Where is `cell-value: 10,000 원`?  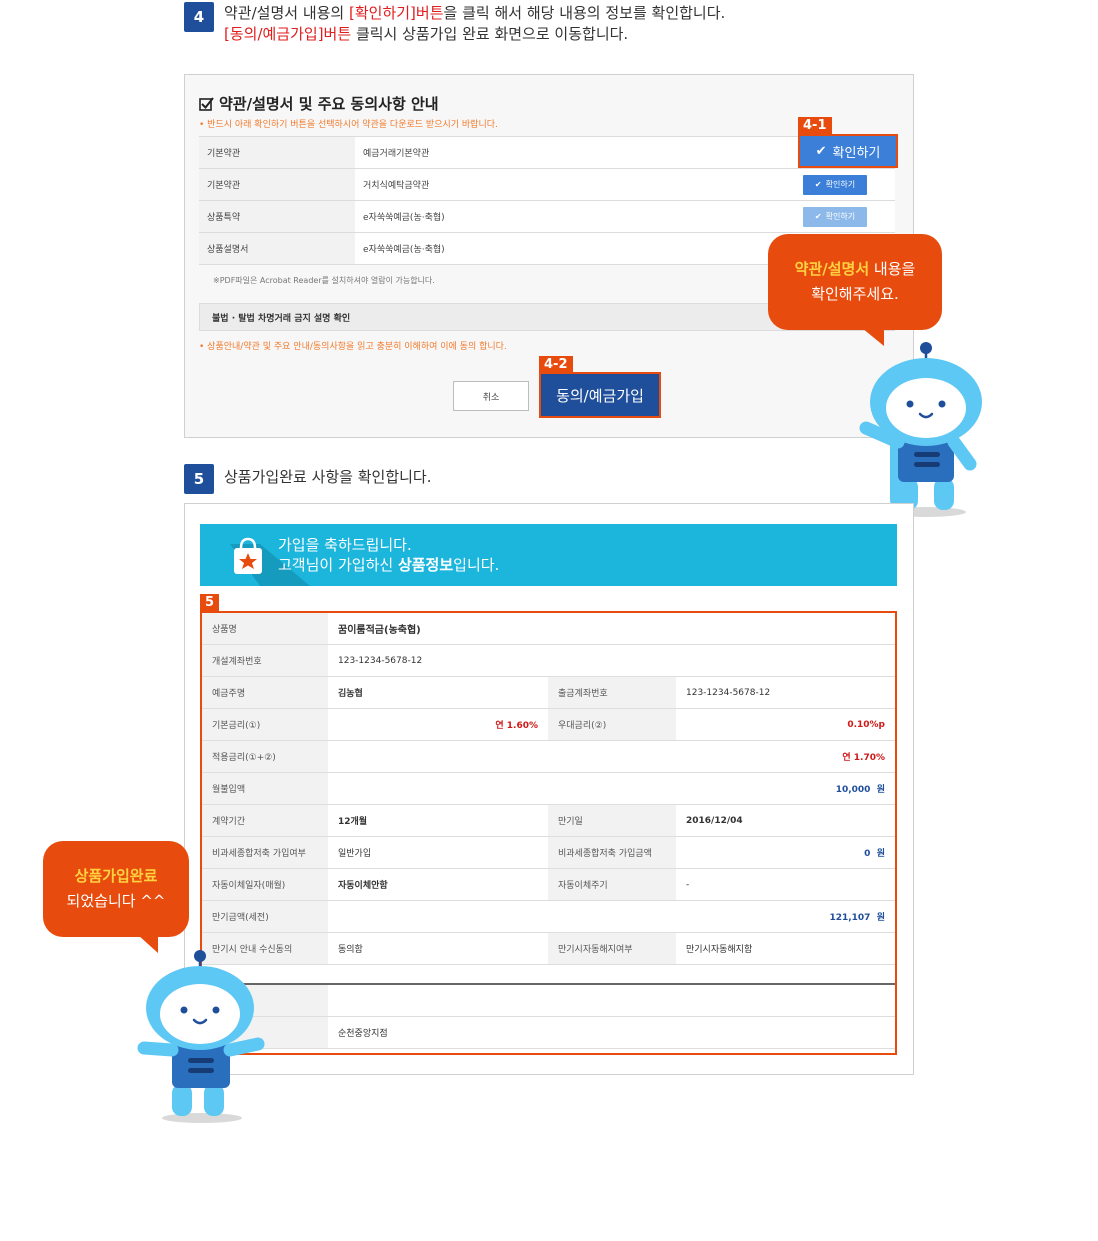 cell-value: 10,000 원 is located at coordinates (611, 788).